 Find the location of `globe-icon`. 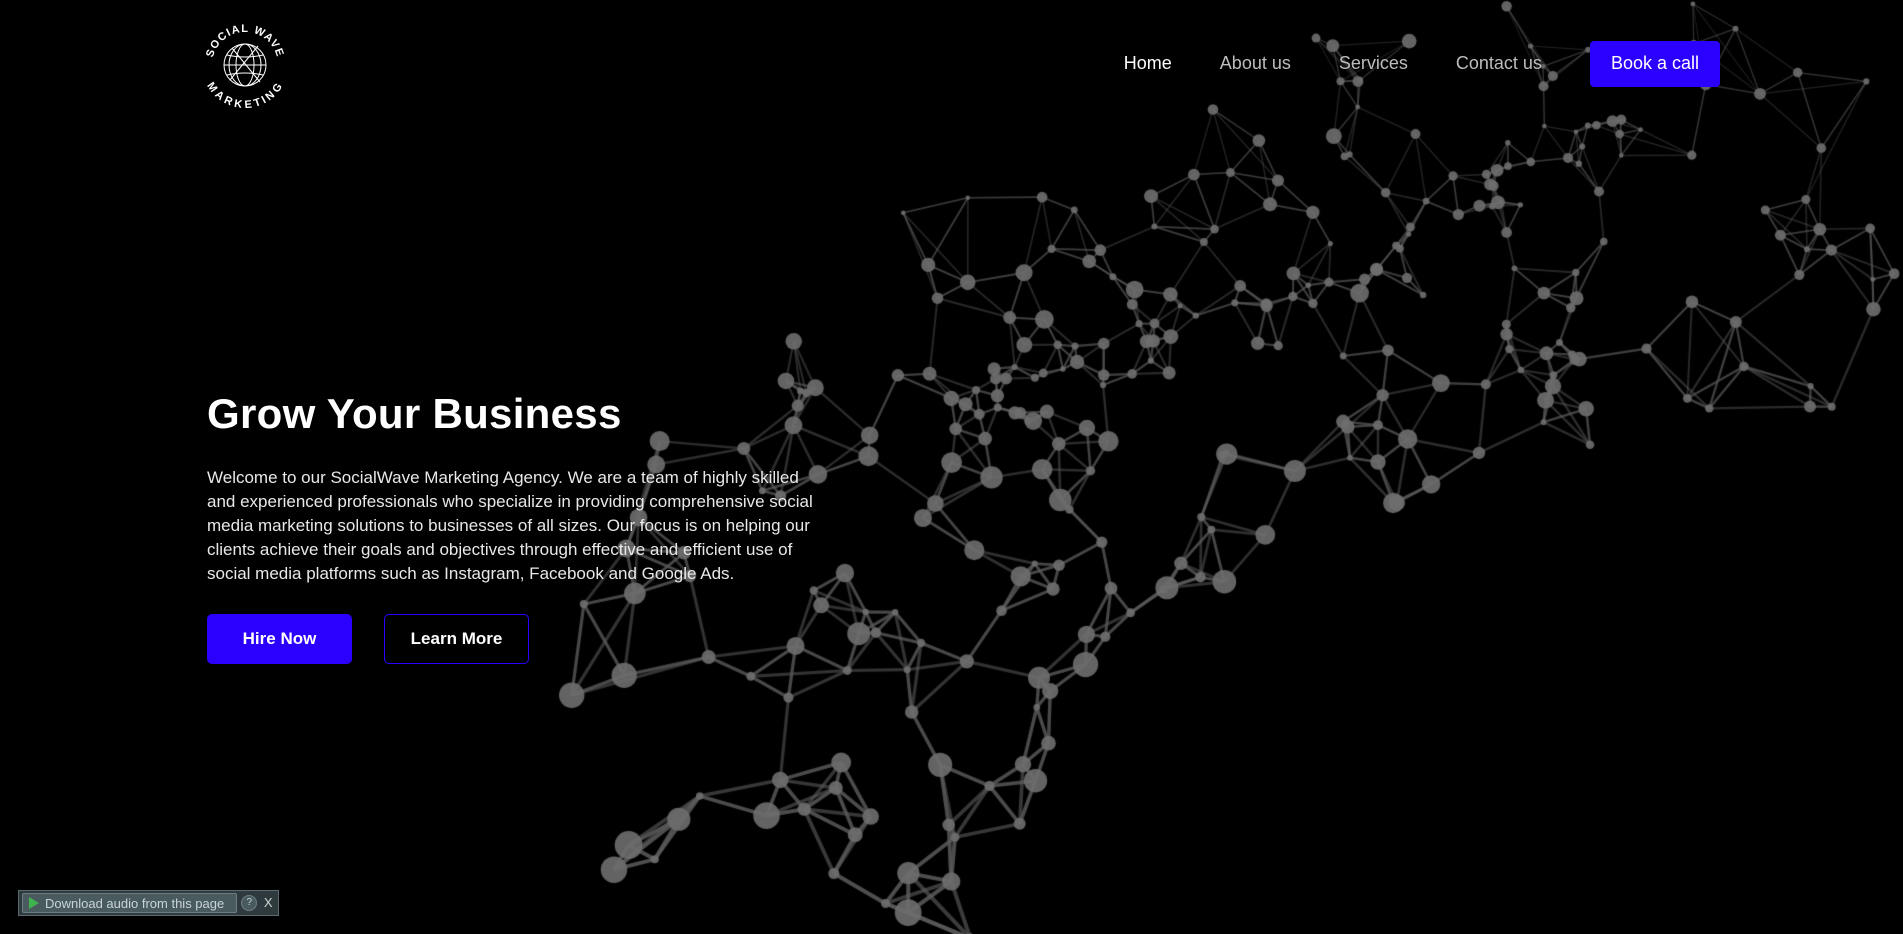

globe-icon is located at coordinates (245, 65).